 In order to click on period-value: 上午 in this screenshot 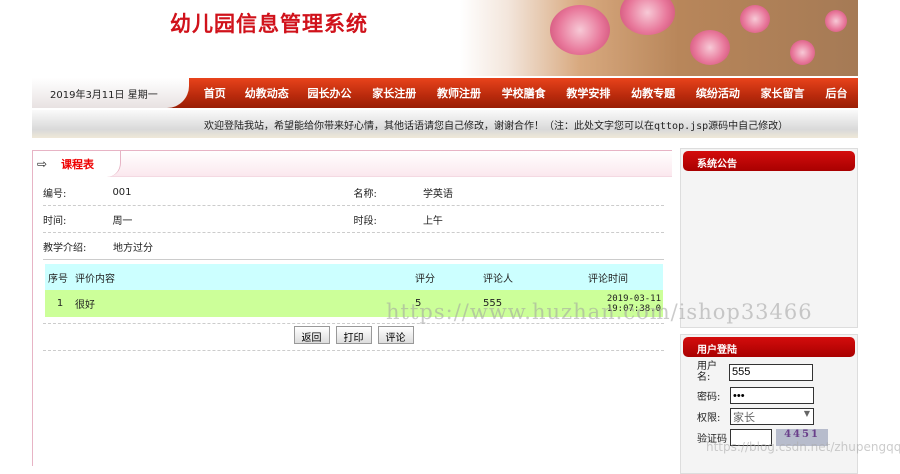, I will do `click(432, 221)`.